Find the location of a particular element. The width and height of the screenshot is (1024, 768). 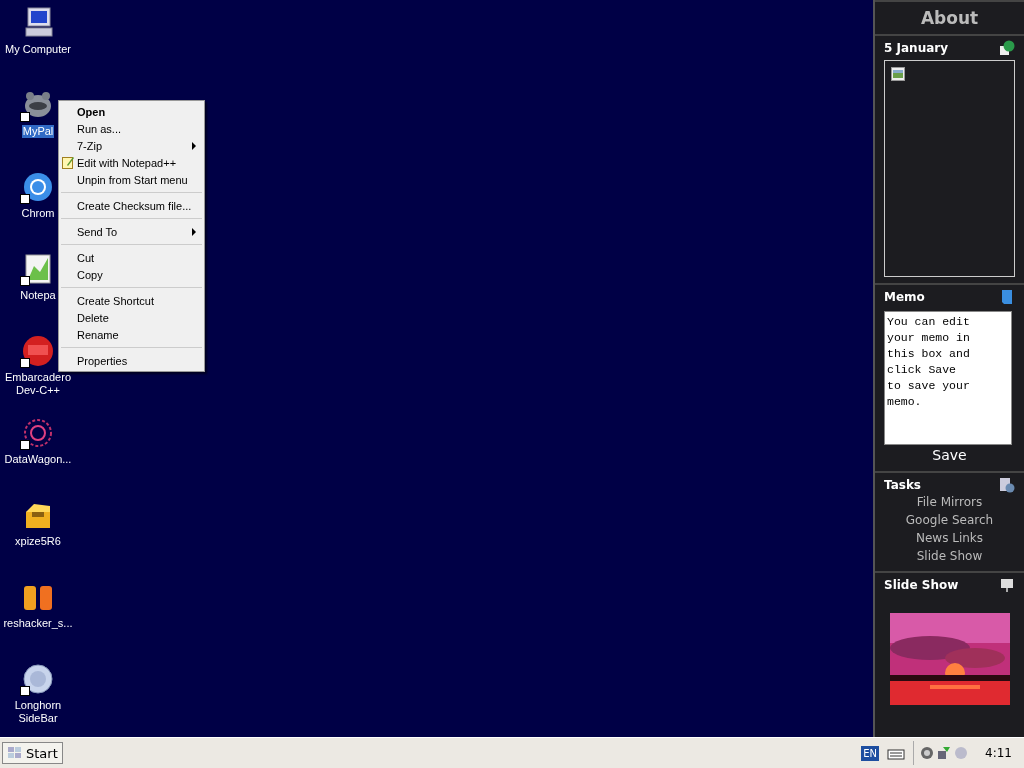

projector-screen-icon is located at coordinates (1007, 585).